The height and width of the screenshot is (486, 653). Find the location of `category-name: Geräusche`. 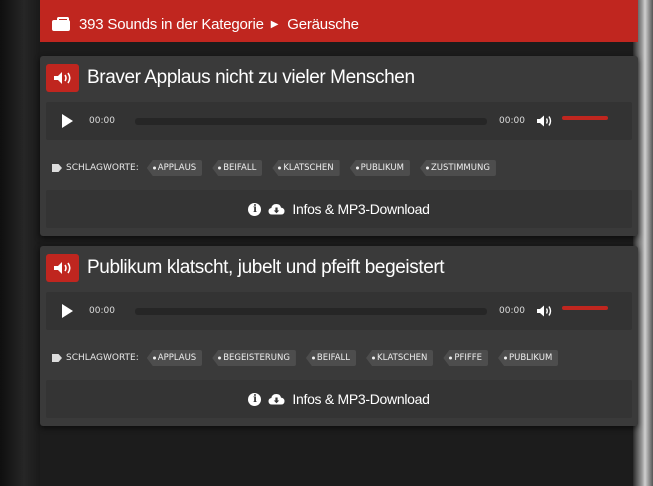

category-name: Geräusche is located at coordinates (323, 24).